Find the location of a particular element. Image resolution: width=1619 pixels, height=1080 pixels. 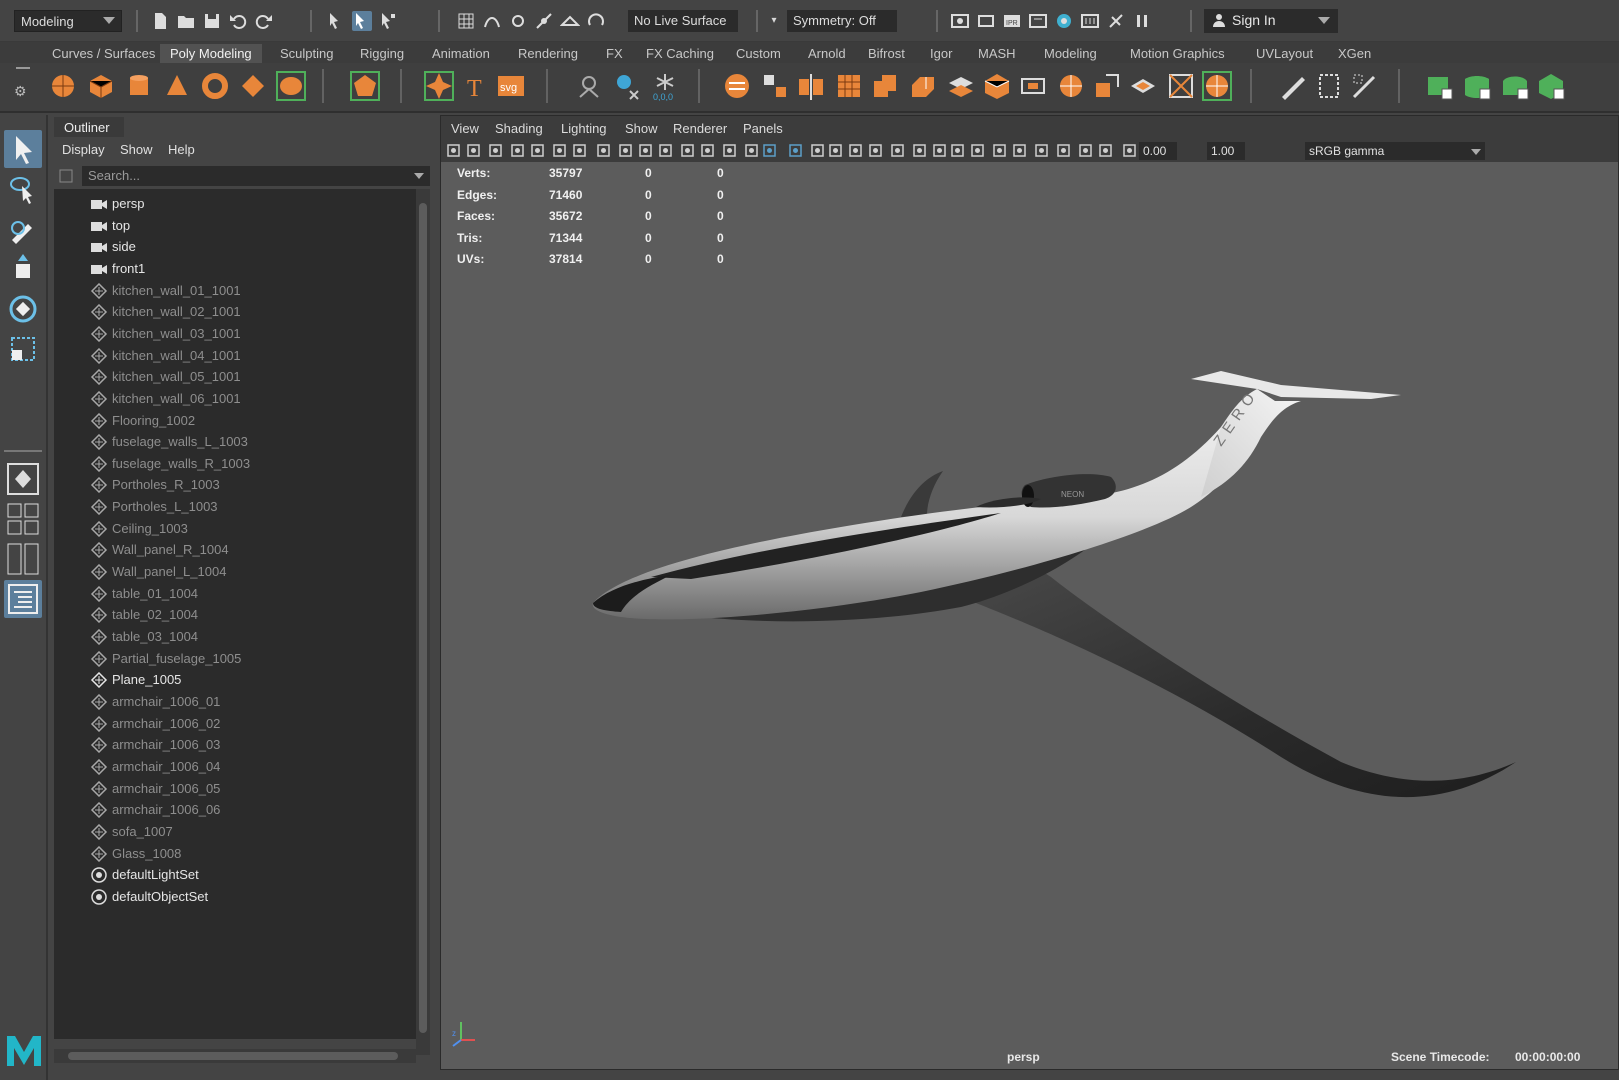

use-lights-icon is located at coordinates (855, 150).